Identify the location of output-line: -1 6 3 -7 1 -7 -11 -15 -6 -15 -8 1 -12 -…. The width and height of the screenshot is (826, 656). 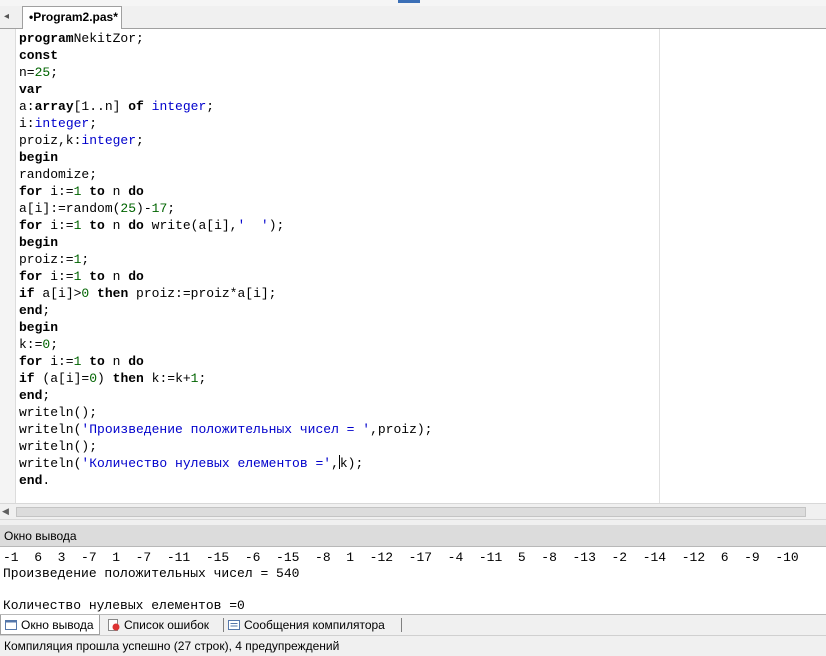
(401, 557).